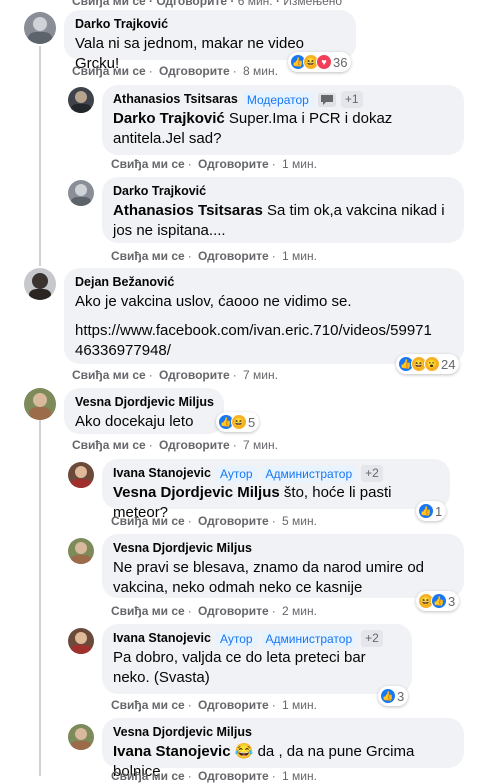 Image resolution: width=492 pixels, height=784 pixels. Describe the element at coordinates (169, 118) in the screenshot. I see `mention-link: Darko Trajković` at that location.